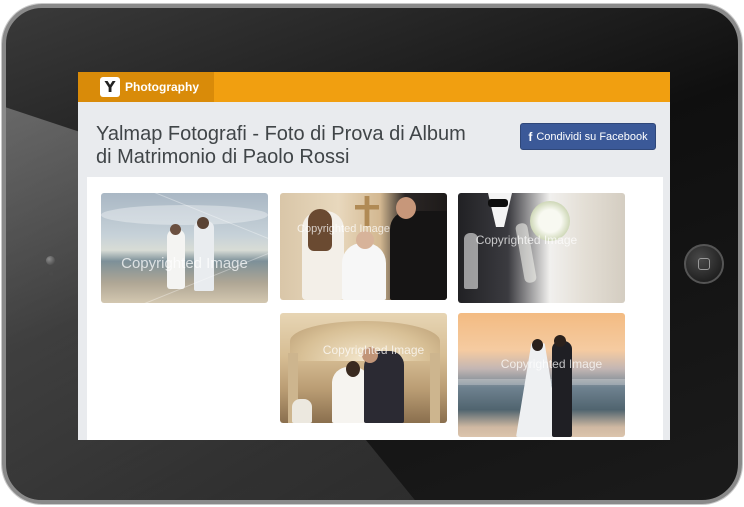  I want to click on brand-link: Y Photography, so click(146, 87).